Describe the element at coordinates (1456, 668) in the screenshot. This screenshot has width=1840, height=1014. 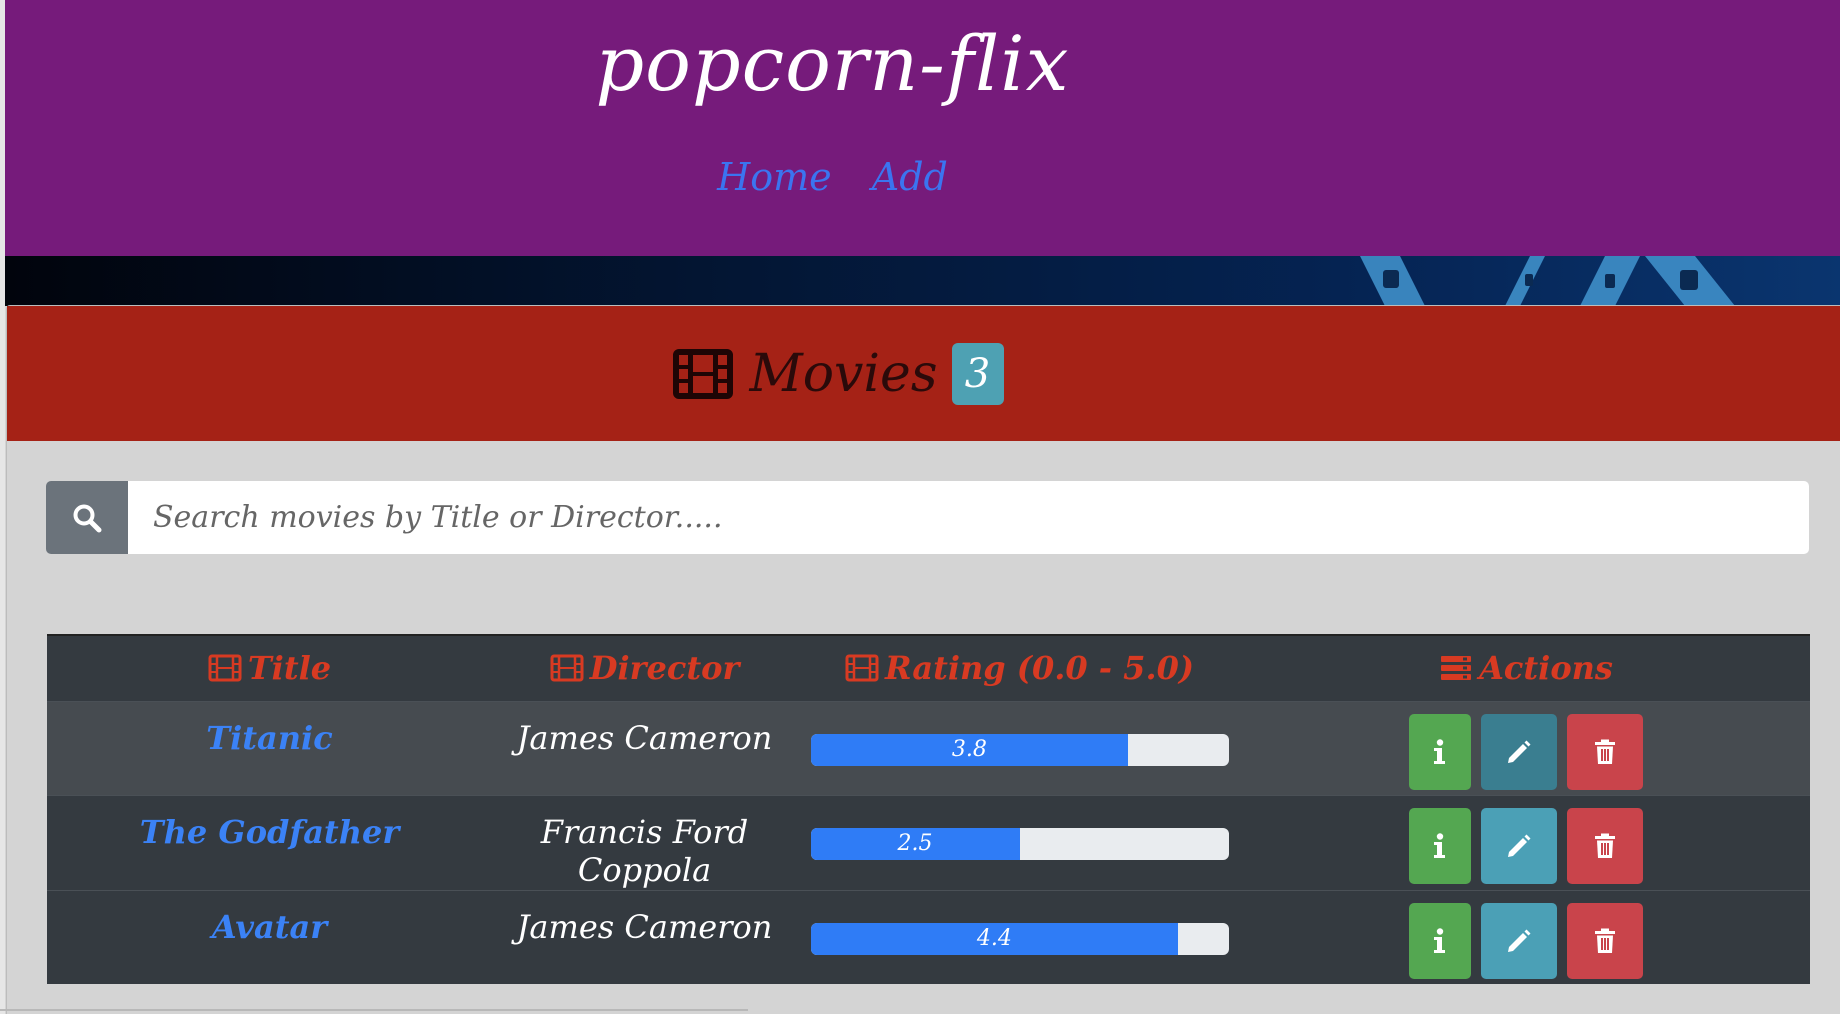
I see `server-icon` at that location.